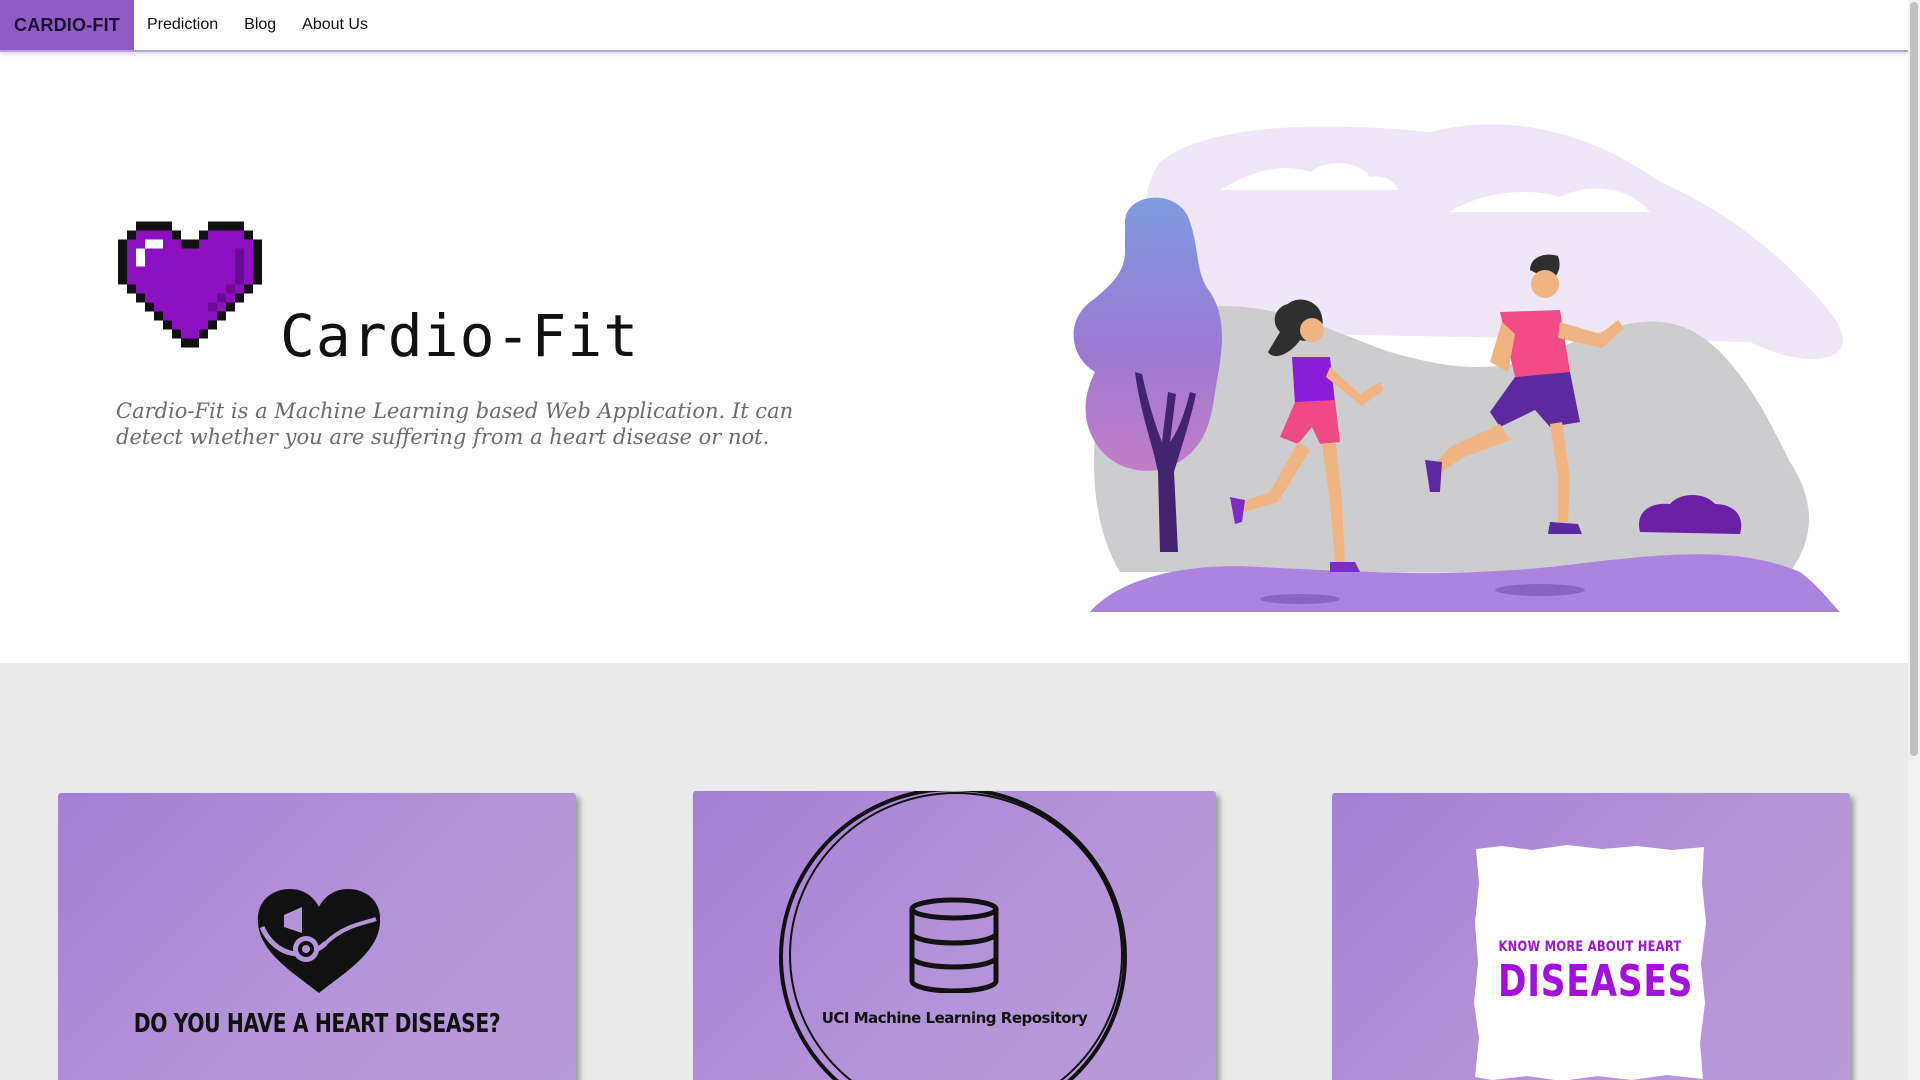 This screenshot has height=1080, width=1920. I want to click on nav-link-about-us: About Us, so click(335, 25).